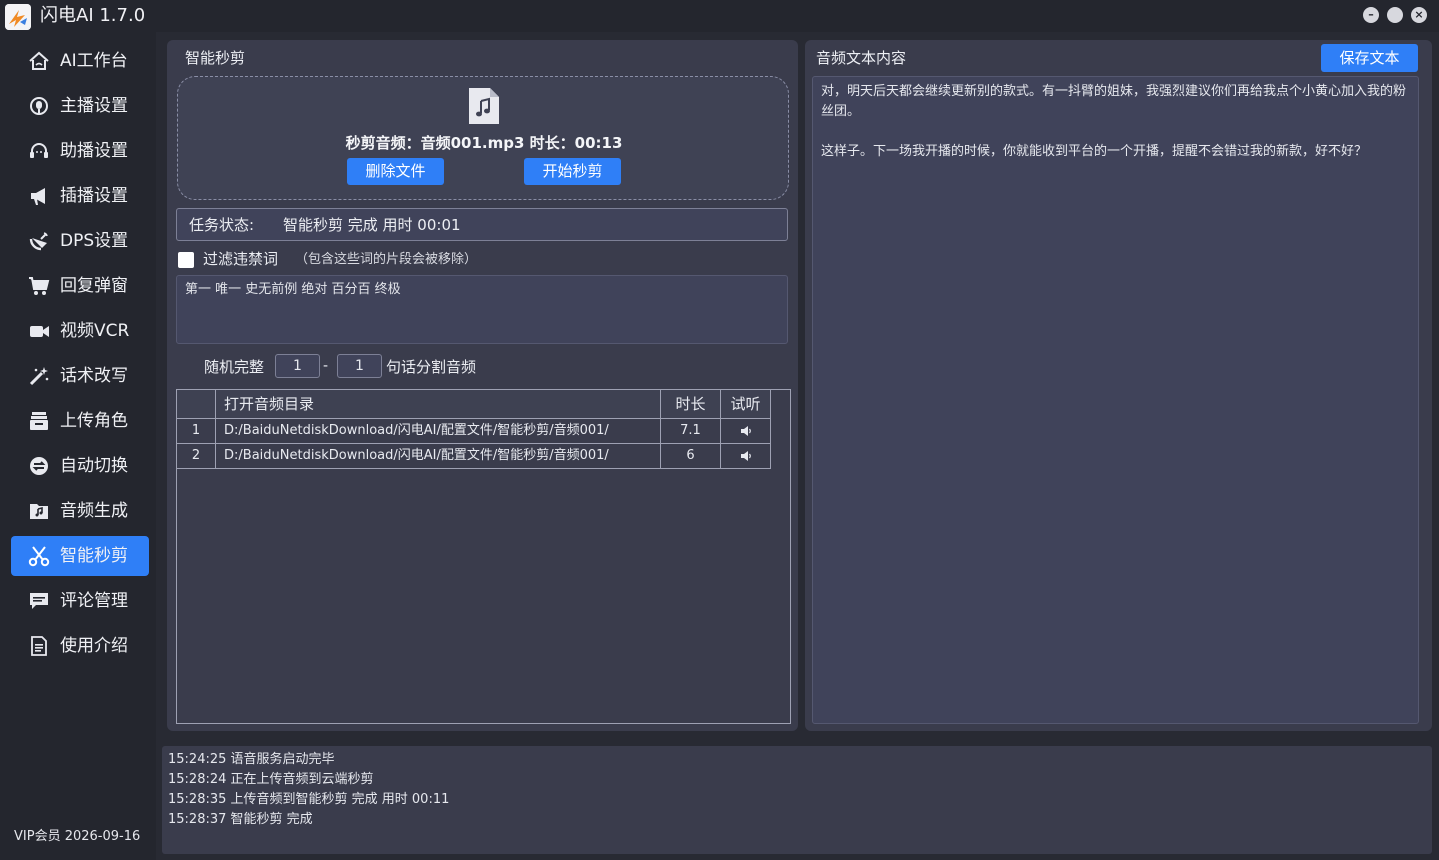 Image resolution: width=1439 pixels, height=860 pixels. I want to click on sidebar-item-label: 智能秒剪, so click(94, 556).